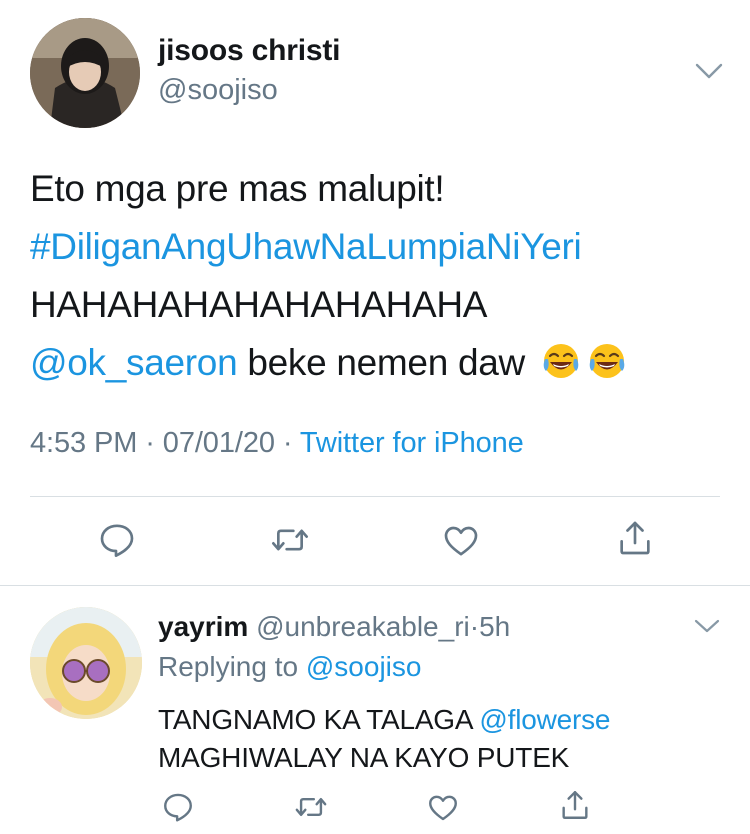 Image resolution: width=750 pixels, height=834 pixels. I want to click on tweet-text-line: beke nemen daw, so click(381, 362).